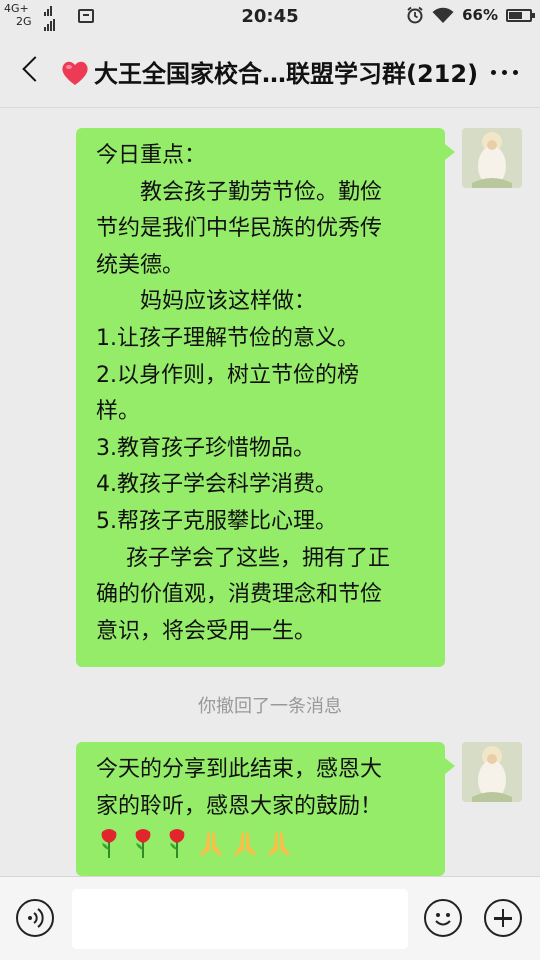 The height and width of the screenshot is (960, 540). Describe the element at coordinates (520, 15) in the screenshot. I see `battery-charging-icon` at that location.